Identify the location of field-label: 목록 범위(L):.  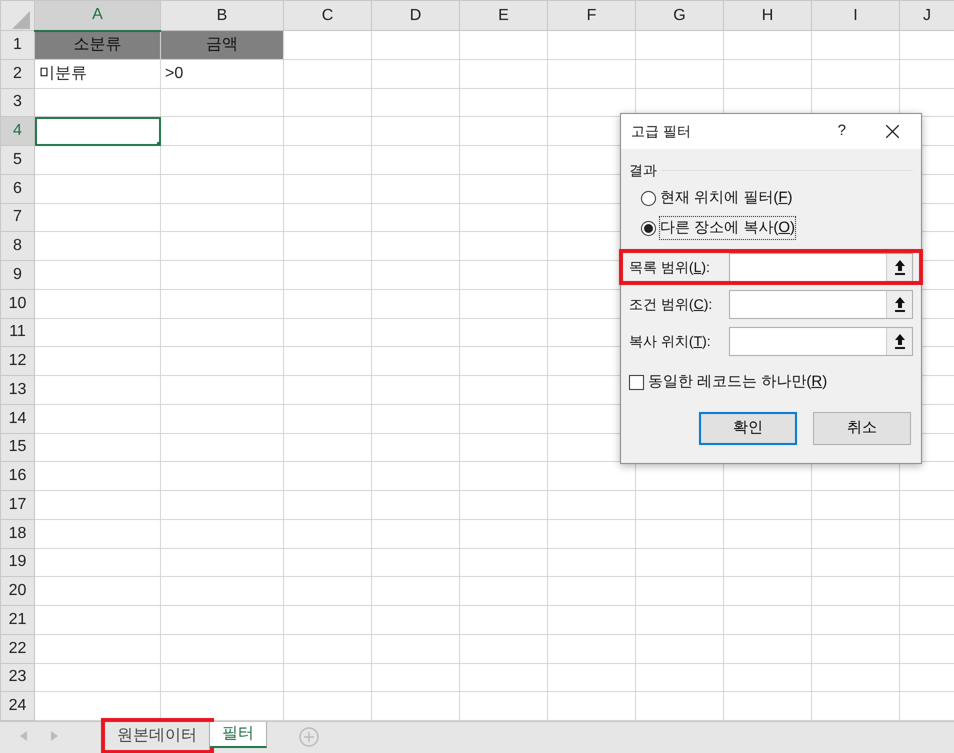
(669, 267).